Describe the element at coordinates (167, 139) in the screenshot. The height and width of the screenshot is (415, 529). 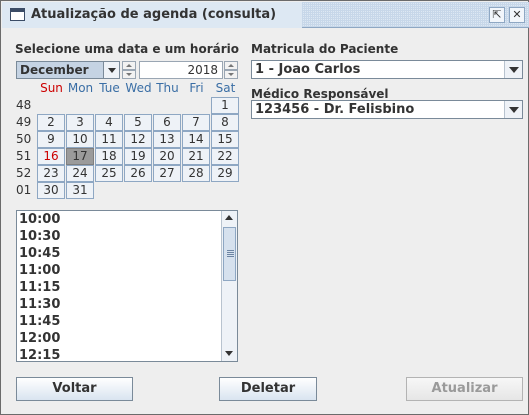
I see `calendar-day: 13` at that location.